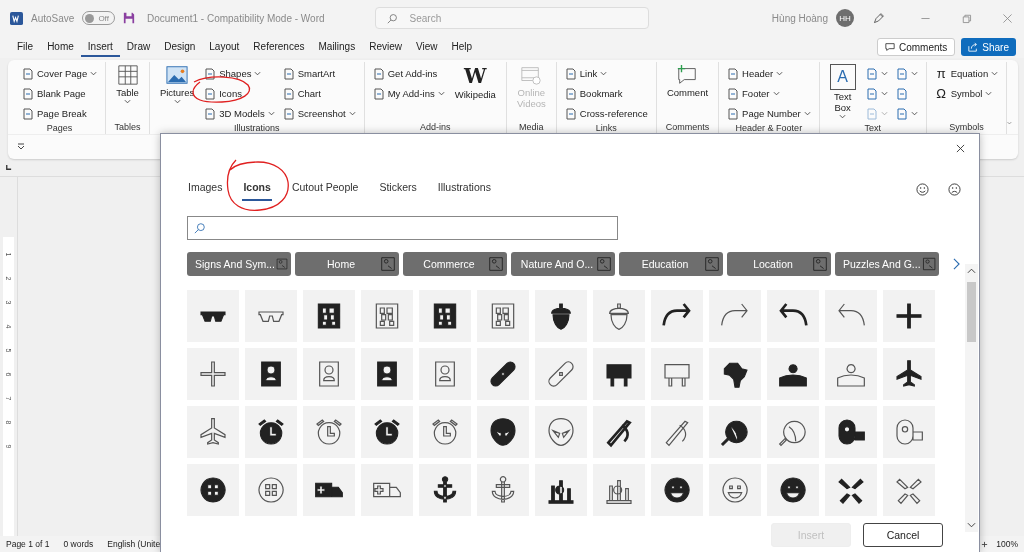 The width and height of the screenshot is (1024, 552). What do you see at coordinates (971, 312) in the screenshot?
I see `scroll-thumb` at bounding box center [971, 312].